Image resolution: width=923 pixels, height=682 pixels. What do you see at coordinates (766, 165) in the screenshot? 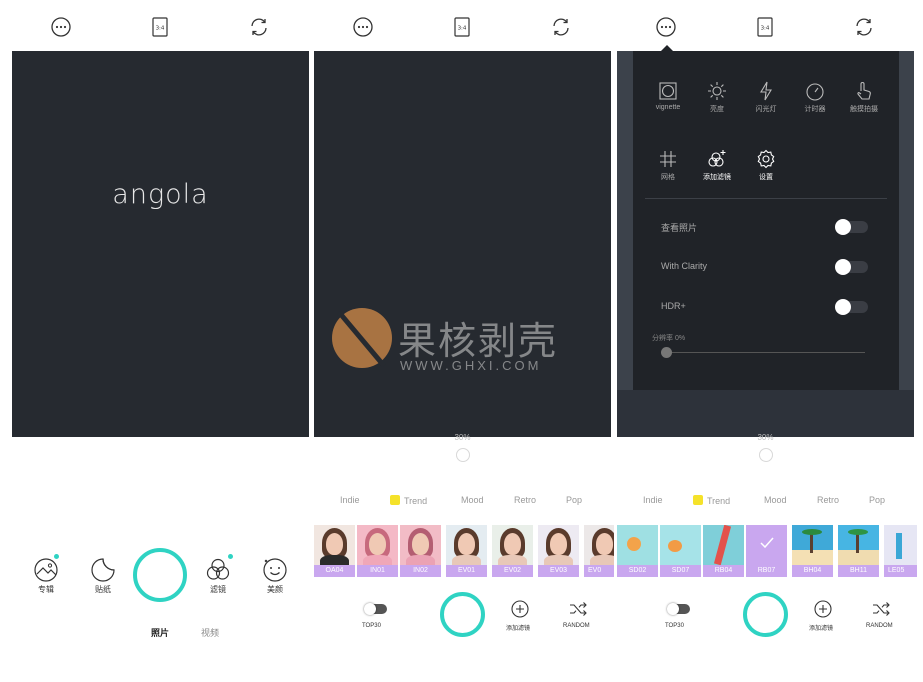
I see `settings-button: 设置` at bounding box center [766, 165].